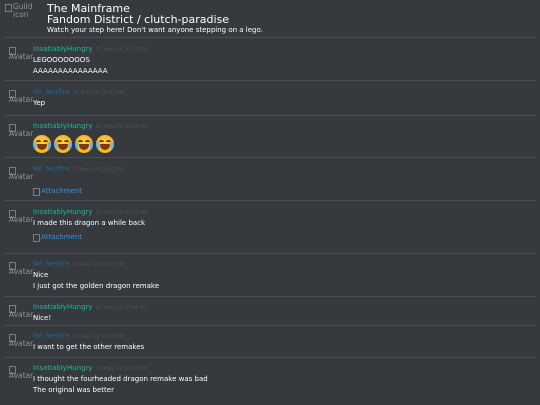 The image size is (540, 405). Describe the element at coordinates (39, 103) in the screenshot. I see `message-text: Yep` at that location.